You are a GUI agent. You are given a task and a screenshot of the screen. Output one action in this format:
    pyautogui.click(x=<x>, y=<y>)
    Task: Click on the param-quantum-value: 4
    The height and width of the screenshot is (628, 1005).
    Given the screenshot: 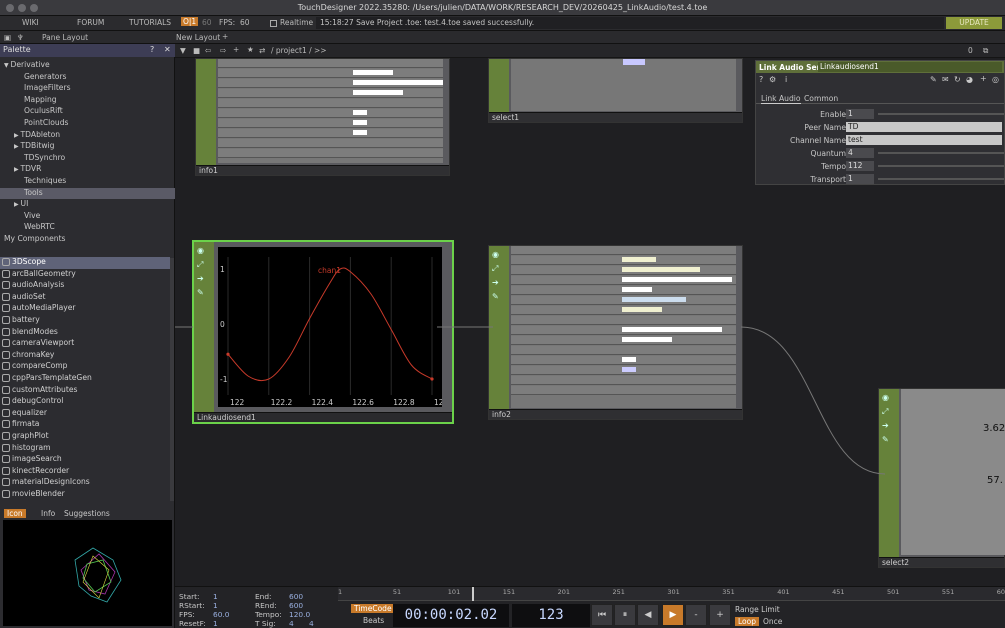 What is the action you would take?
    pyautogui.click(x=860, y=153)
    